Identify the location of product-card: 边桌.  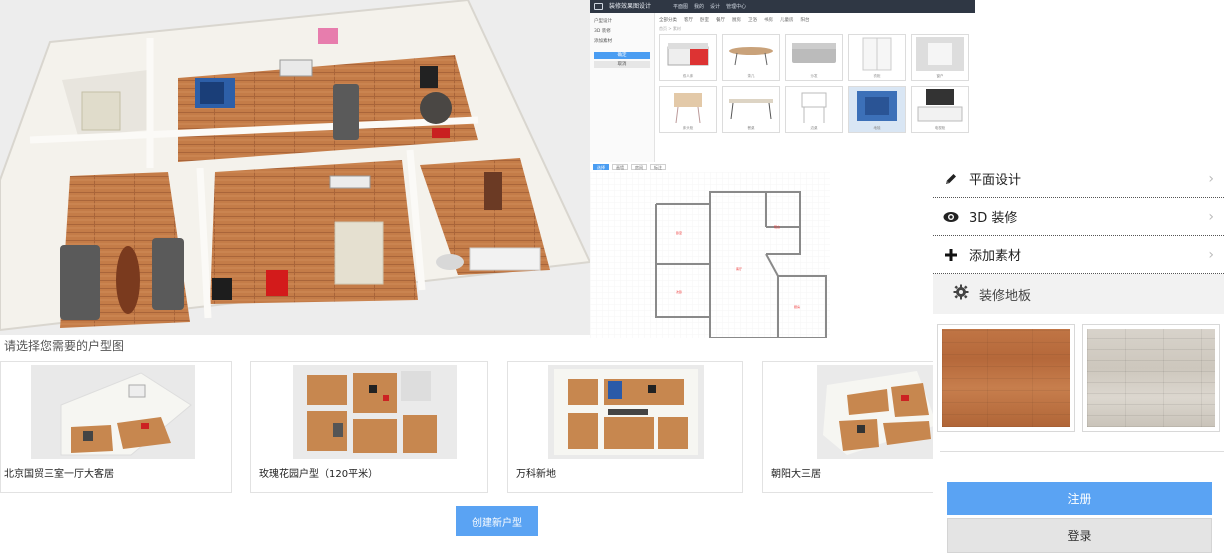
(814, 109).